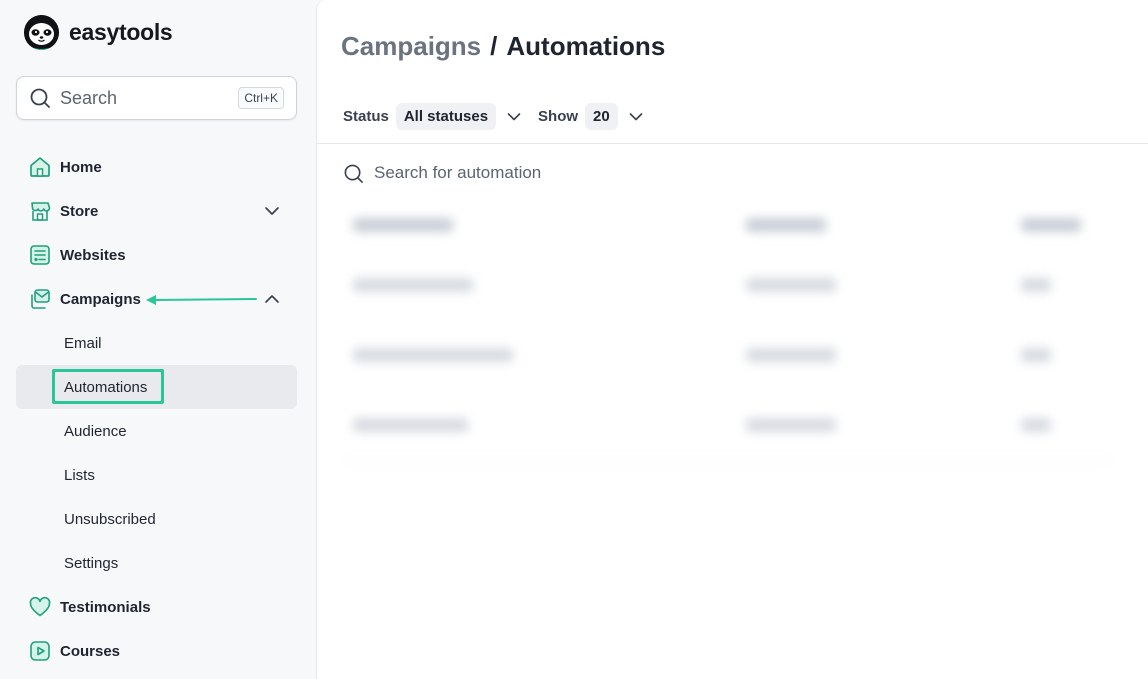  What do you see at coordinates (40, 607) in the screenshot?
I see `heart-icon` at bounding box center [40, 607].